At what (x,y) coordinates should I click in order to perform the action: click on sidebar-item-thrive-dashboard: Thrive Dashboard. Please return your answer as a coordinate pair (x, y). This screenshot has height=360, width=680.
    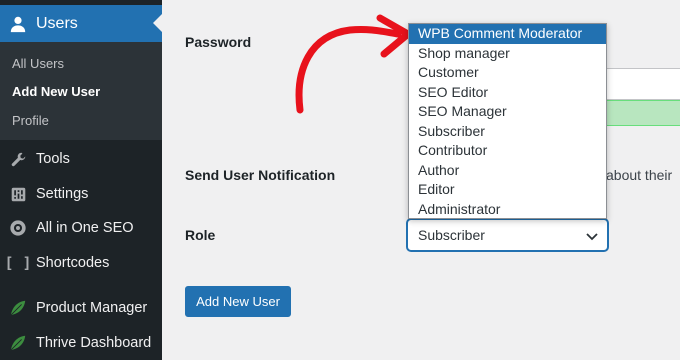
    Looking at the image, I should click on (81, 343).